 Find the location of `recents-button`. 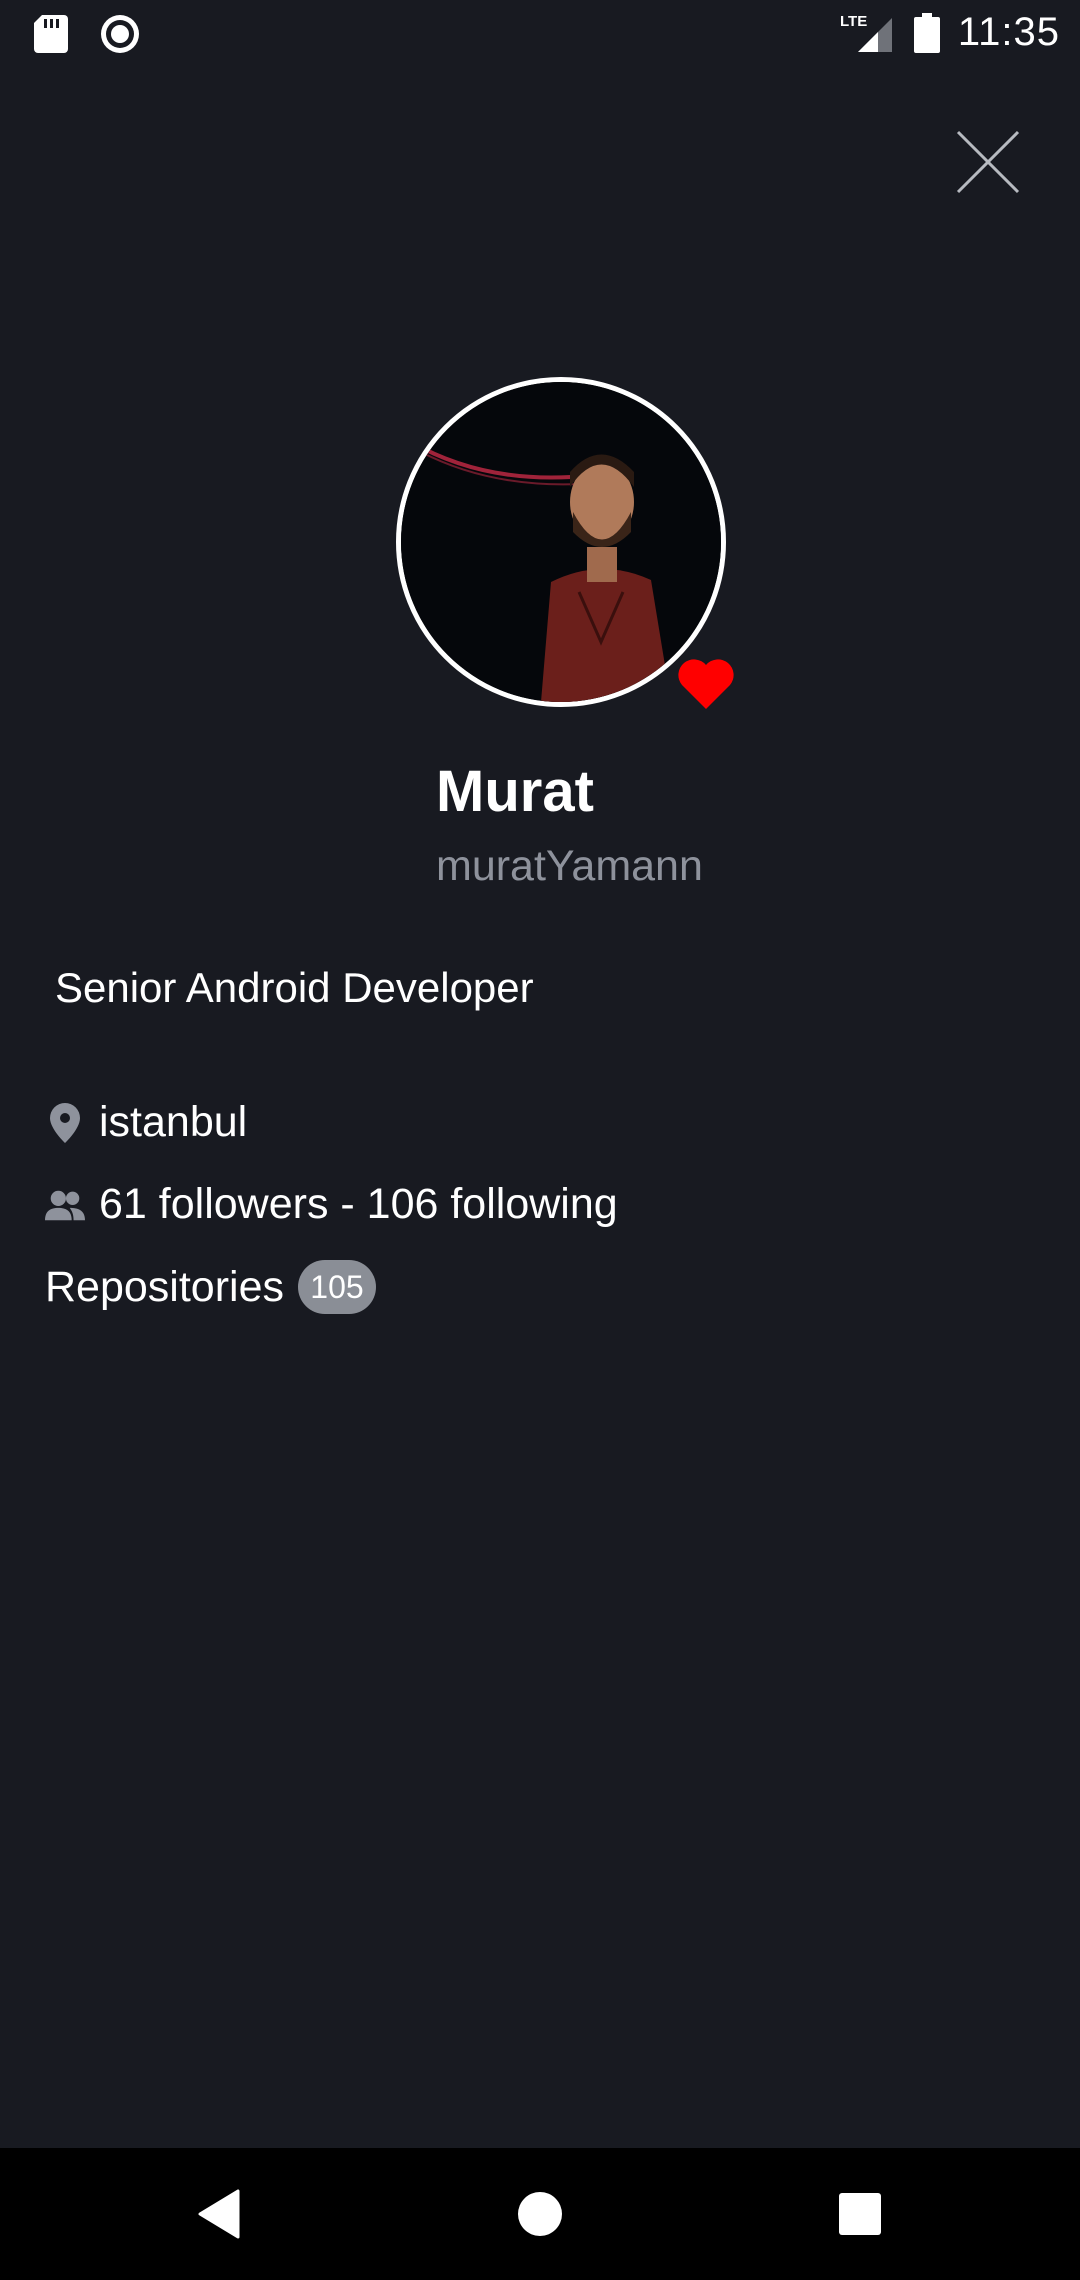

recents-button is located at coordinates (860, 2214).